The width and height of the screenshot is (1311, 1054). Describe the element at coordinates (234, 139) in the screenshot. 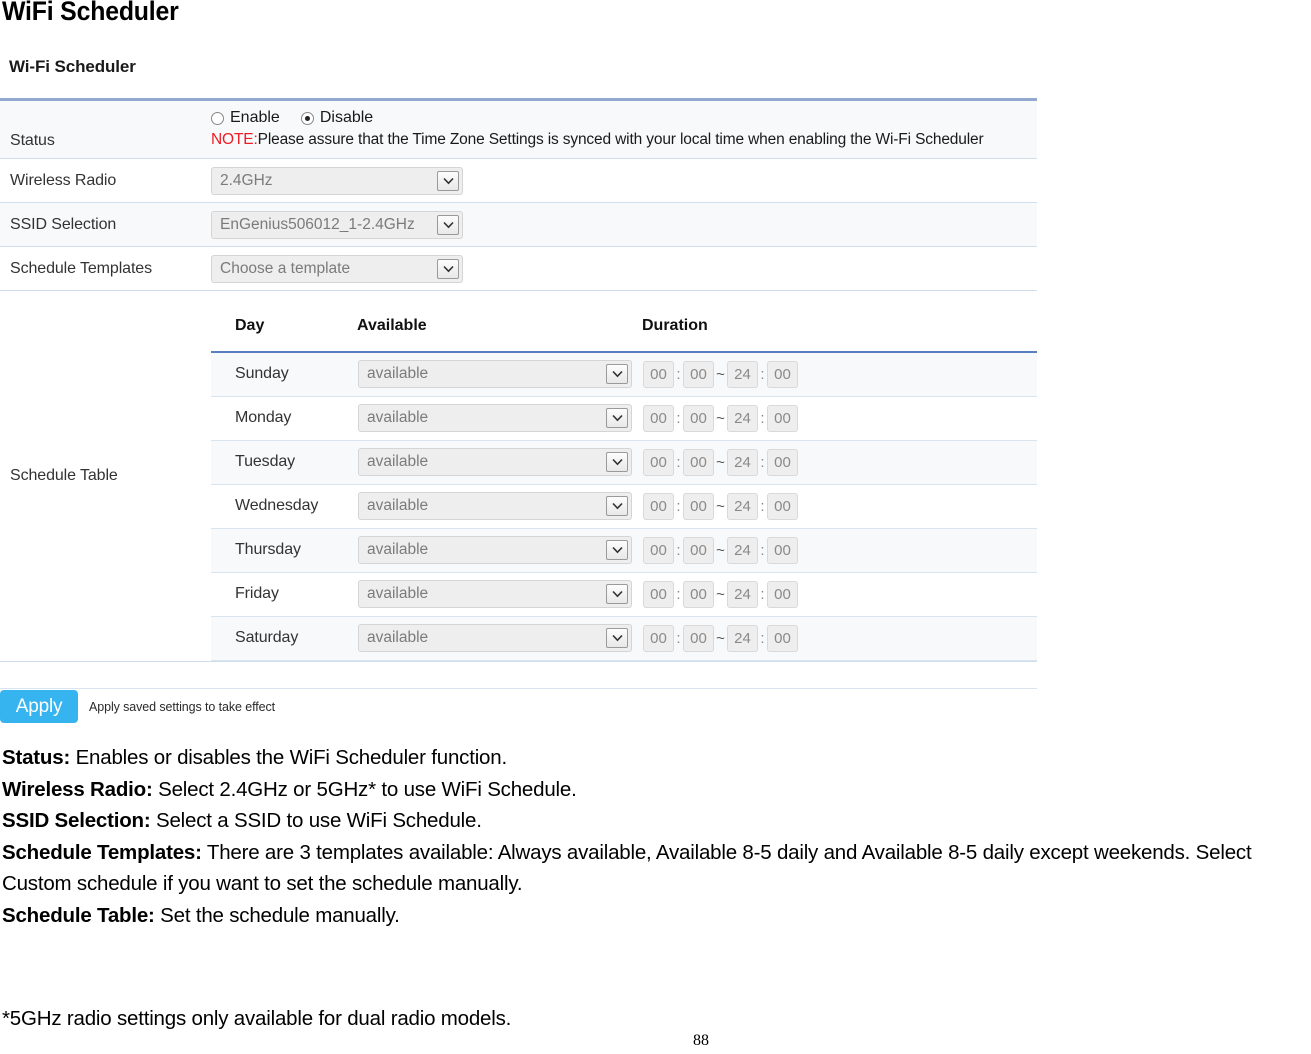

I see `note-prefix: NOTE:` at that location.